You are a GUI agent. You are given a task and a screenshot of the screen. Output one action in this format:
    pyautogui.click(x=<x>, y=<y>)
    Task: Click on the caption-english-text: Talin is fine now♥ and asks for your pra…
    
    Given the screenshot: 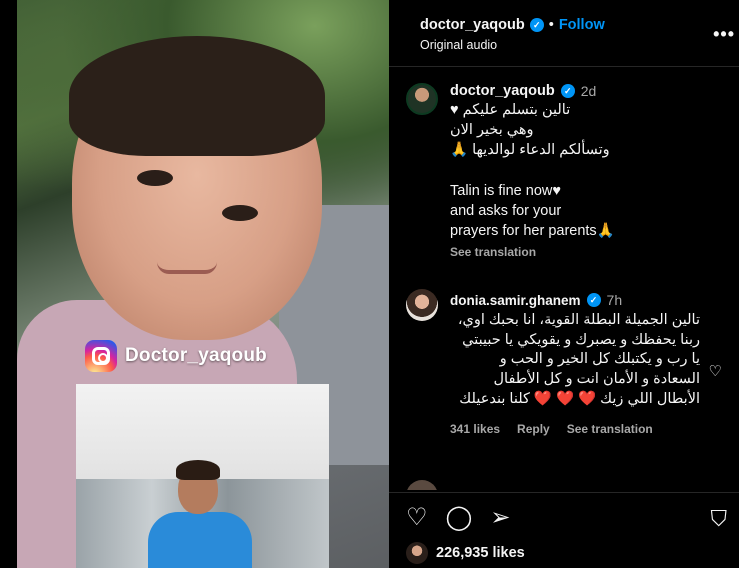 What is the action you would take?
    pyautogui.click(x=532, y=211)
    